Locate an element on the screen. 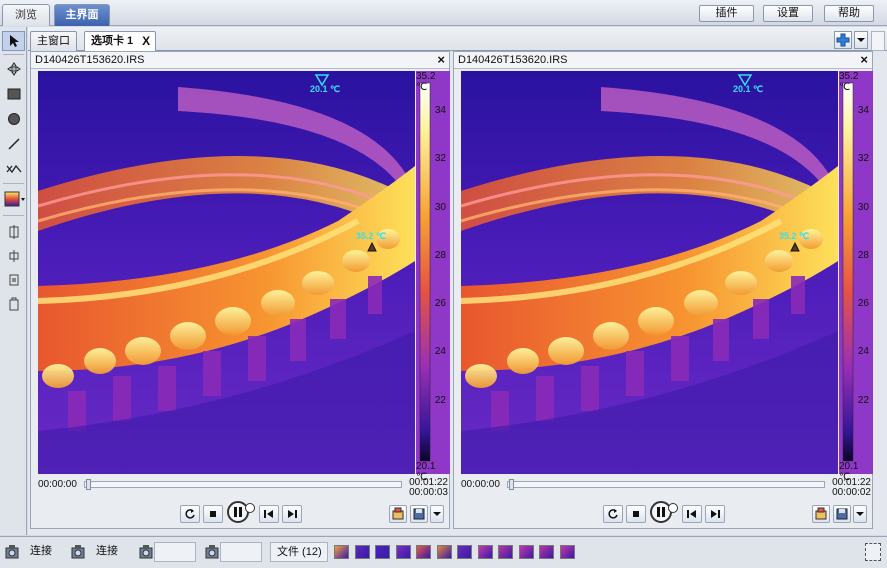  tab-option-1-label: 选项卡 1 is located at coordinates (112, 41).